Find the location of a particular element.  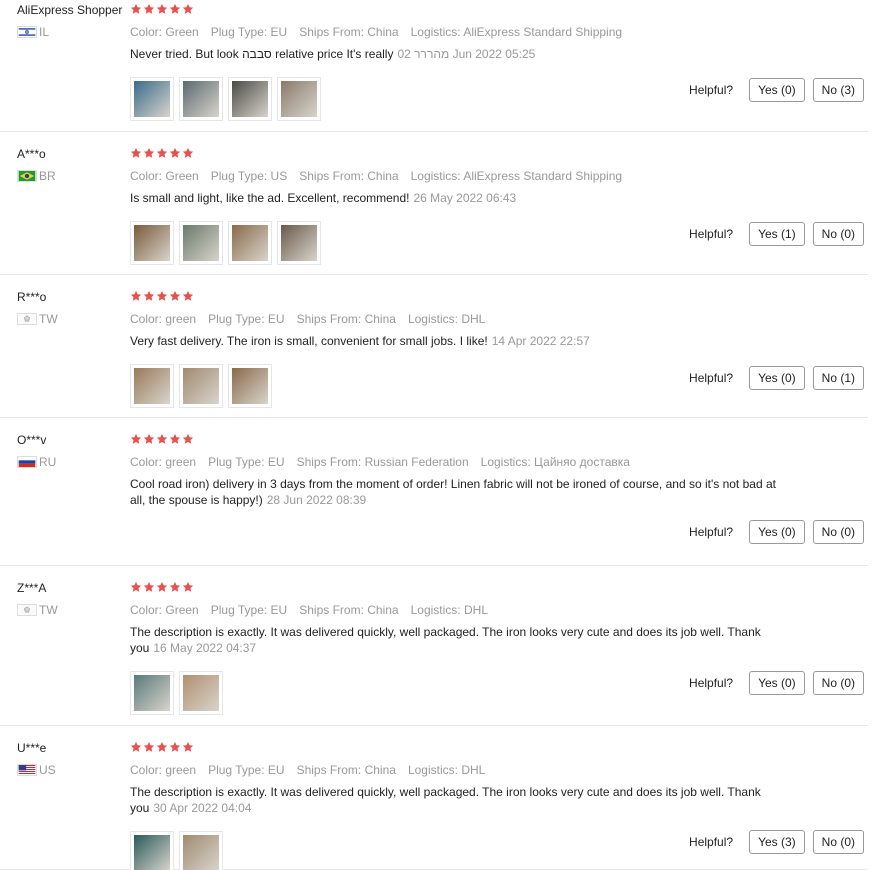

review-date: 30 Apr 2022 04:04 is located at coordinates (202, 808).